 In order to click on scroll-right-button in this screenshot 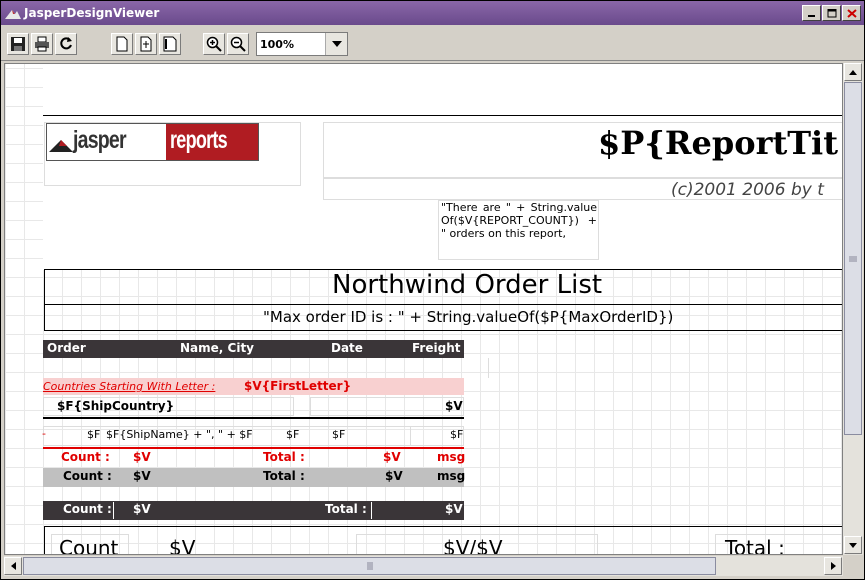, I will do `click(833, 566)`.